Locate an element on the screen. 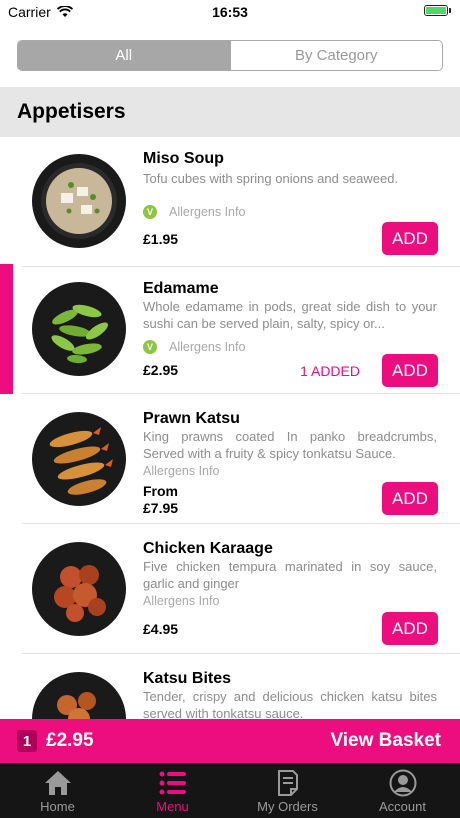  item-price: £7.95 is located at coordinates (161, 508).